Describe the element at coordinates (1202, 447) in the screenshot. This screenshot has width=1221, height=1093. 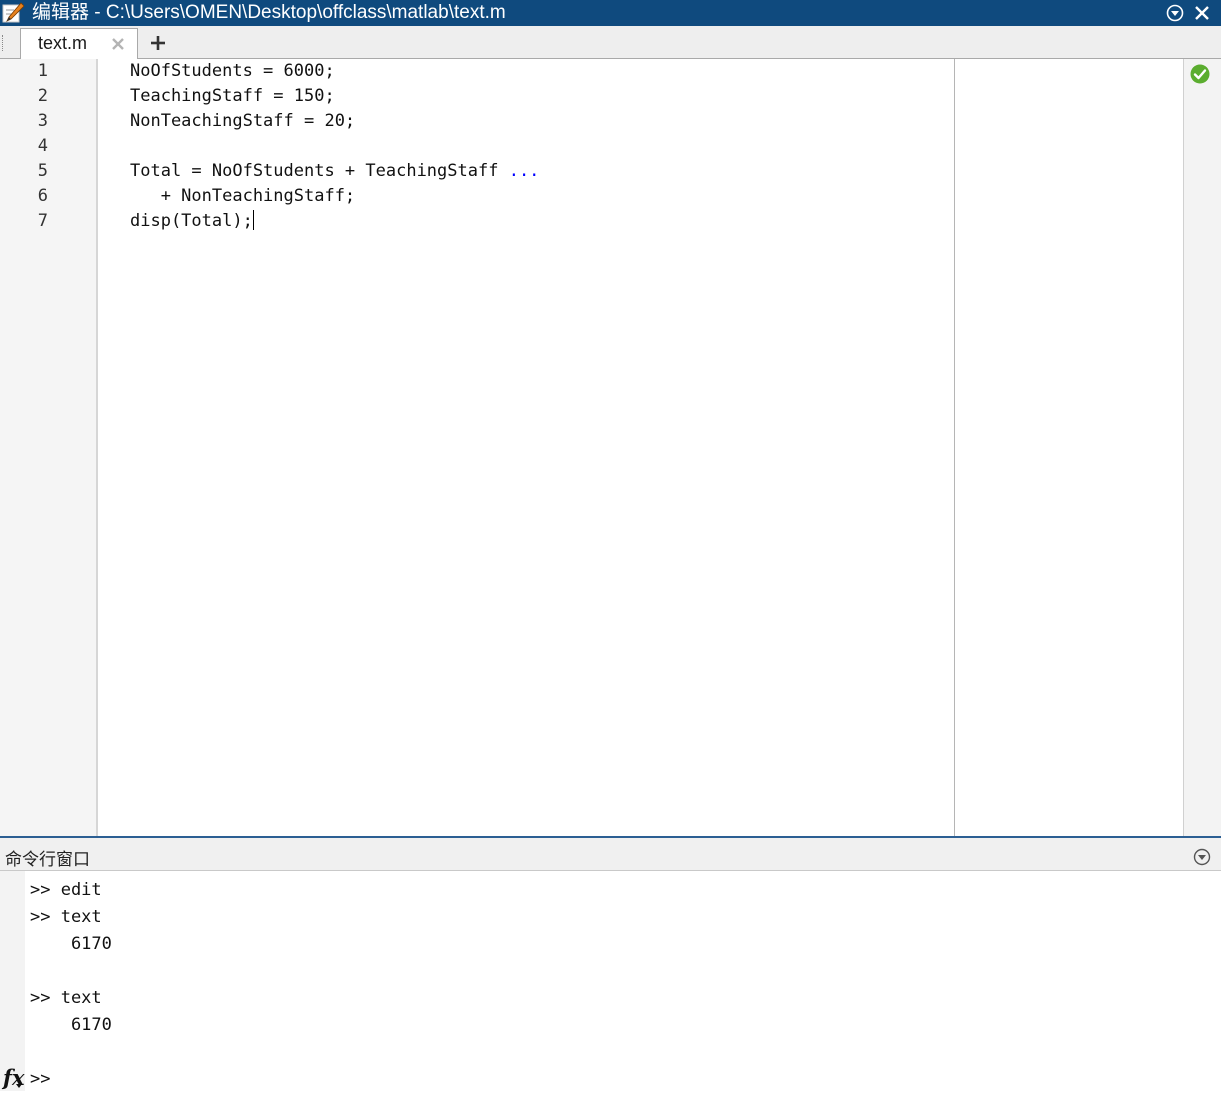
I see `code-analyzer-ruler` at that location.